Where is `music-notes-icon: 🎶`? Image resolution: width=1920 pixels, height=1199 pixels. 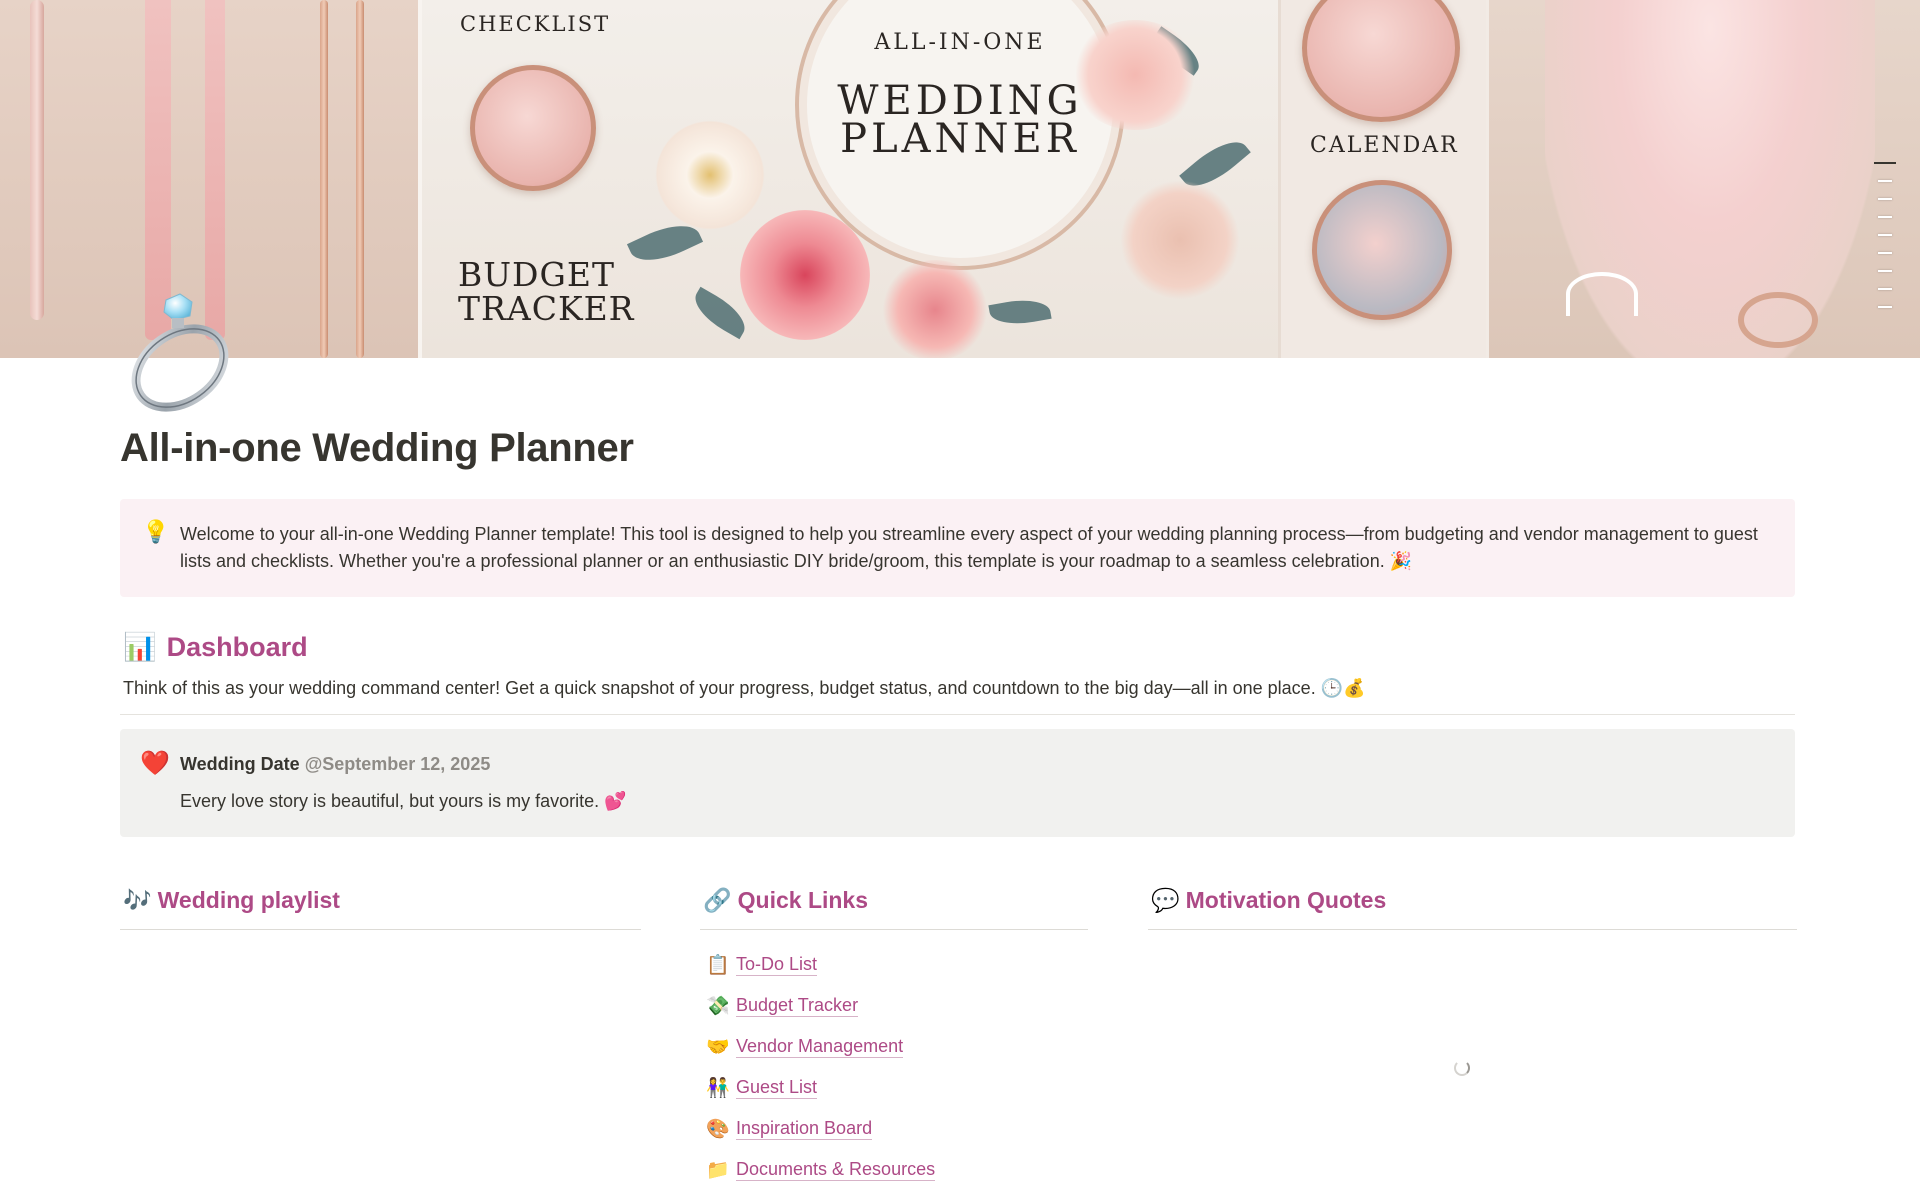 music-notes-icon: 🎶 is located at coordinates (137, 899).